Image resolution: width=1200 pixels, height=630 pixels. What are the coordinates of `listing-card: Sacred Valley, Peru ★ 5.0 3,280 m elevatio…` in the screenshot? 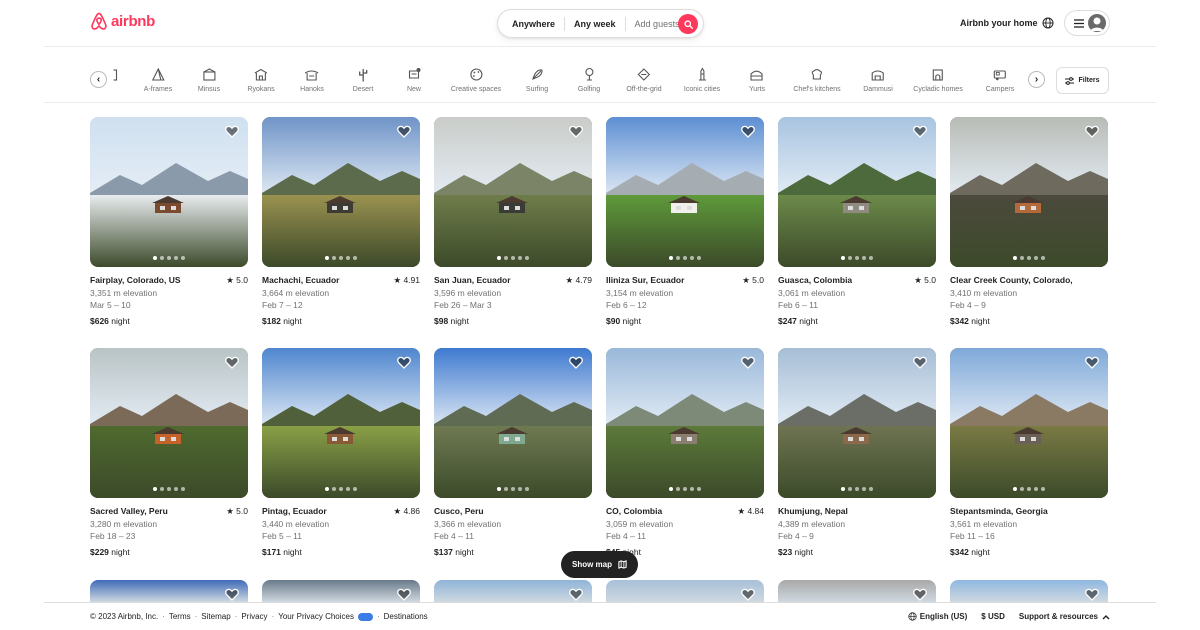 It's located at (169, 453).